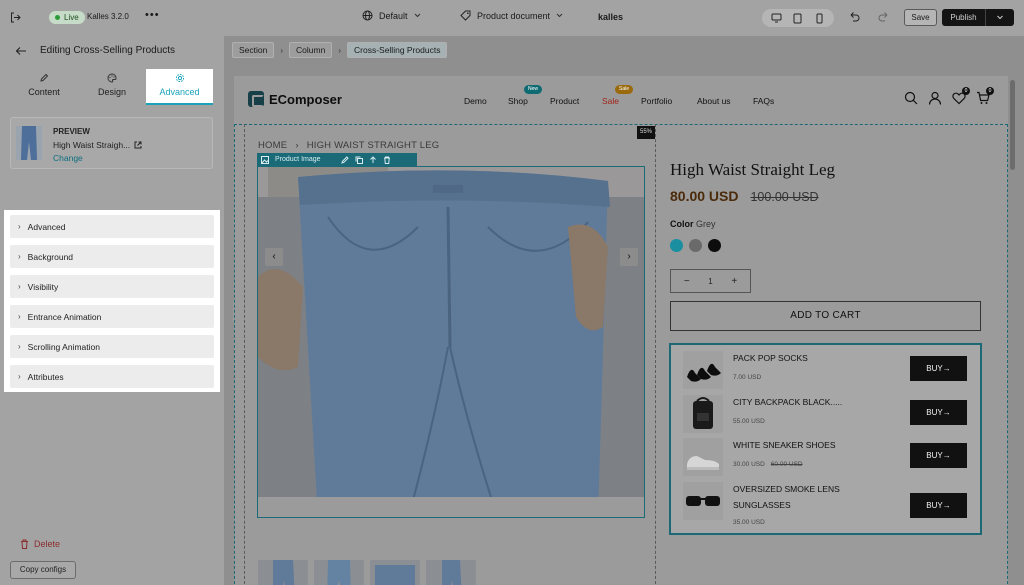  What do you see at coordinates (714, 101) in the screenshot?
I see `nav-item-about: About us` at bounding box center [714, 101].